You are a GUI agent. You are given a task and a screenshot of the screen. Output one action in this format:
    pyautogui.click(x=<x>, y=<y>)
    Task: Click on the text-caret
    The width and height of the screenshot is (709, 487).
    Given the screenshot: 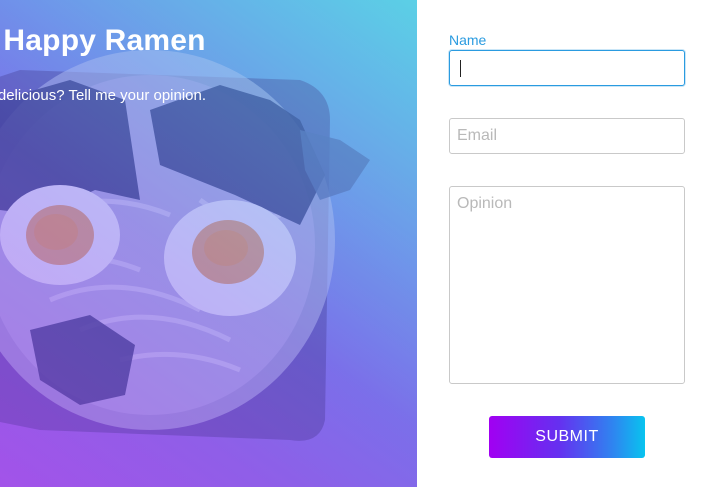 What is the action you would take?
    pyautogui.click(x=460, y=68)
    